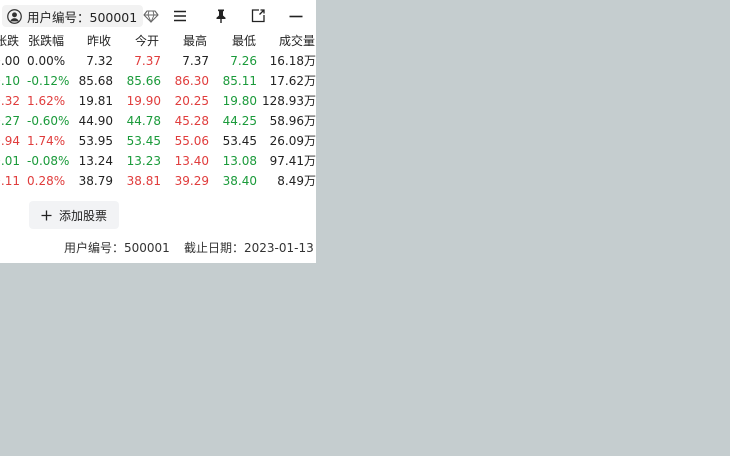 The width and height of the screenshot is (730, 456). I want to click on cell-high: 39.29, so click(191, 181).